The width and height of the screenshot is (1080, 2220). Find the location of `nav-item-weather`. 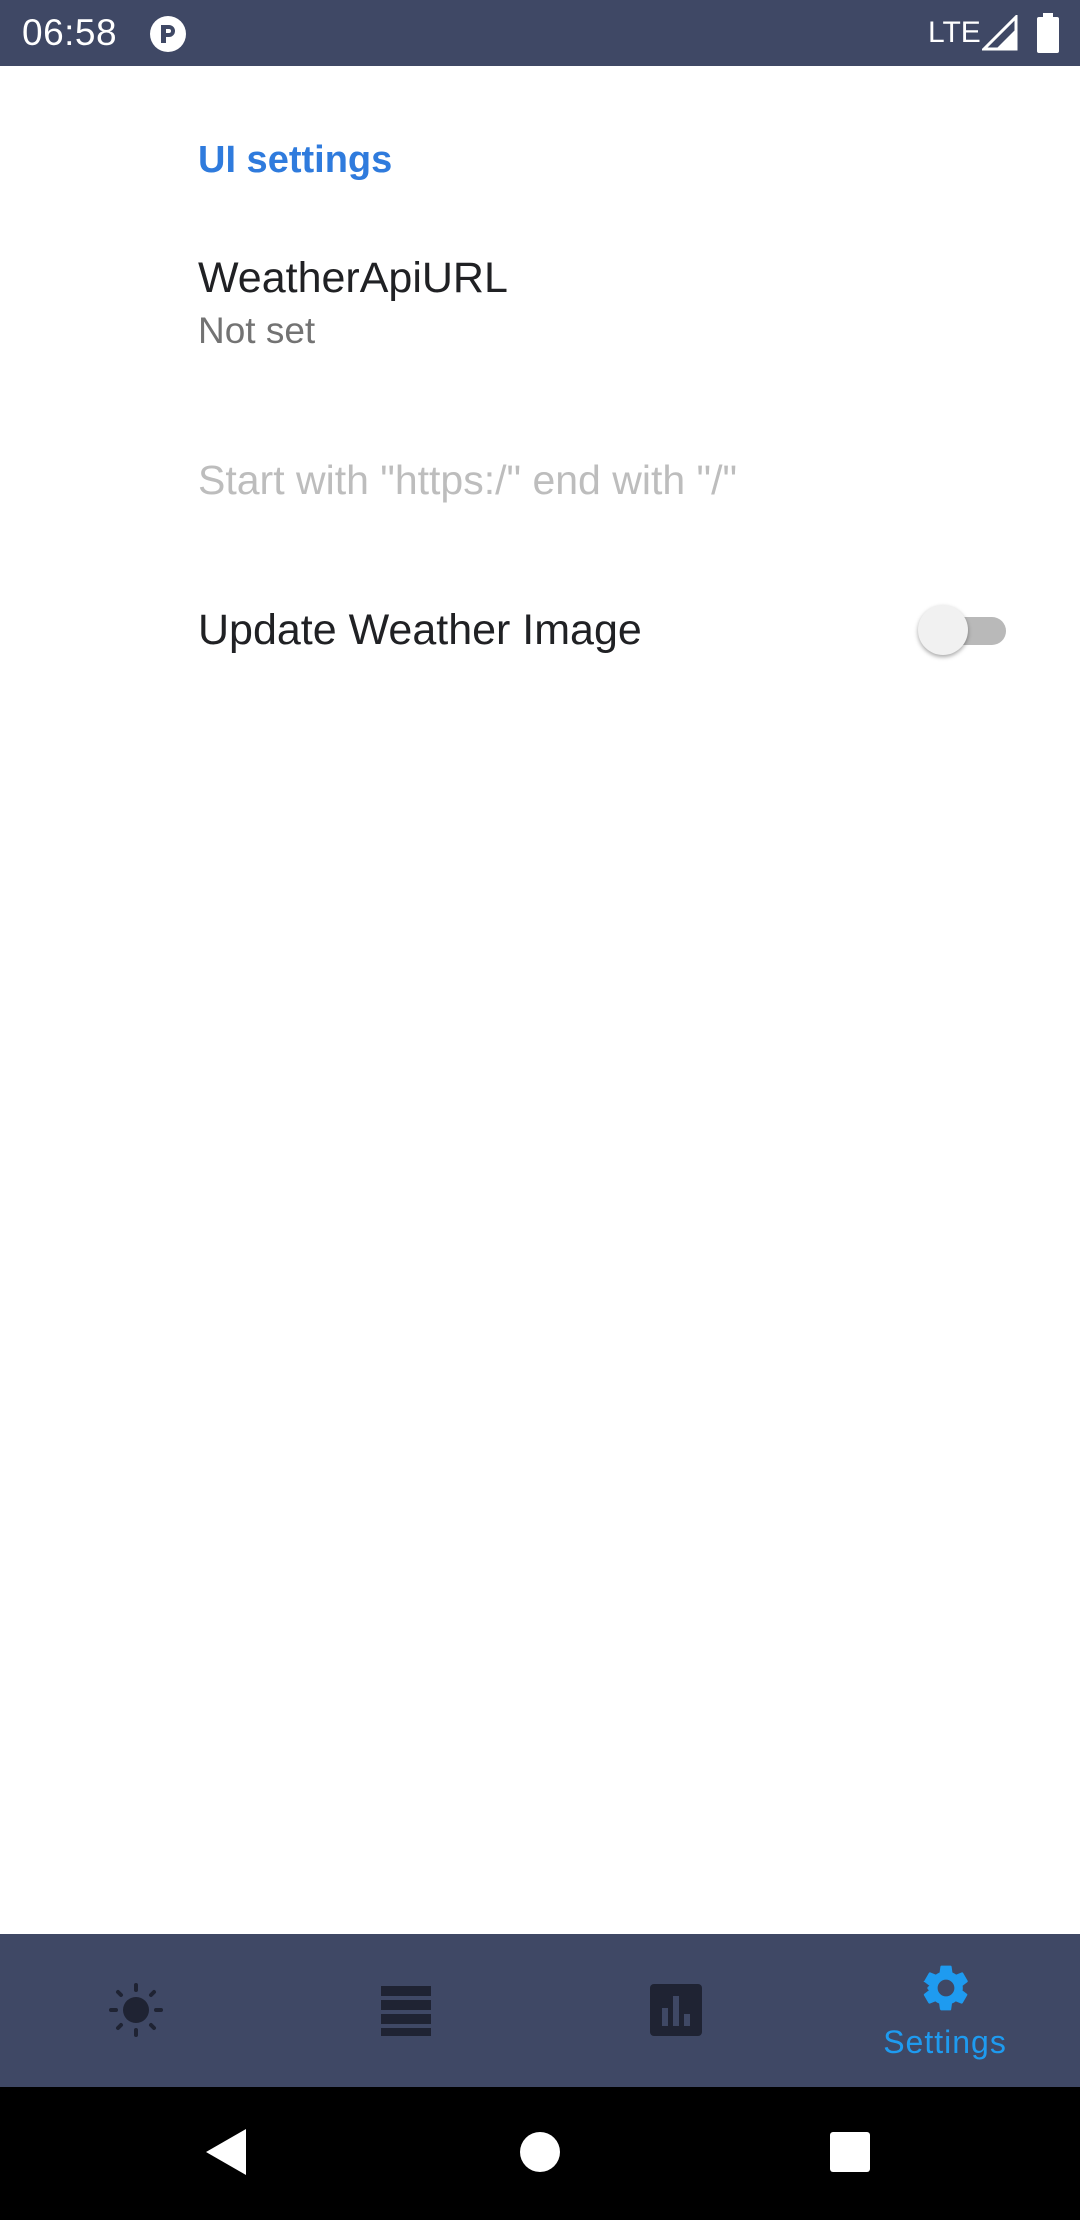

nav-item-weather is located at coordinates (135, 2010).